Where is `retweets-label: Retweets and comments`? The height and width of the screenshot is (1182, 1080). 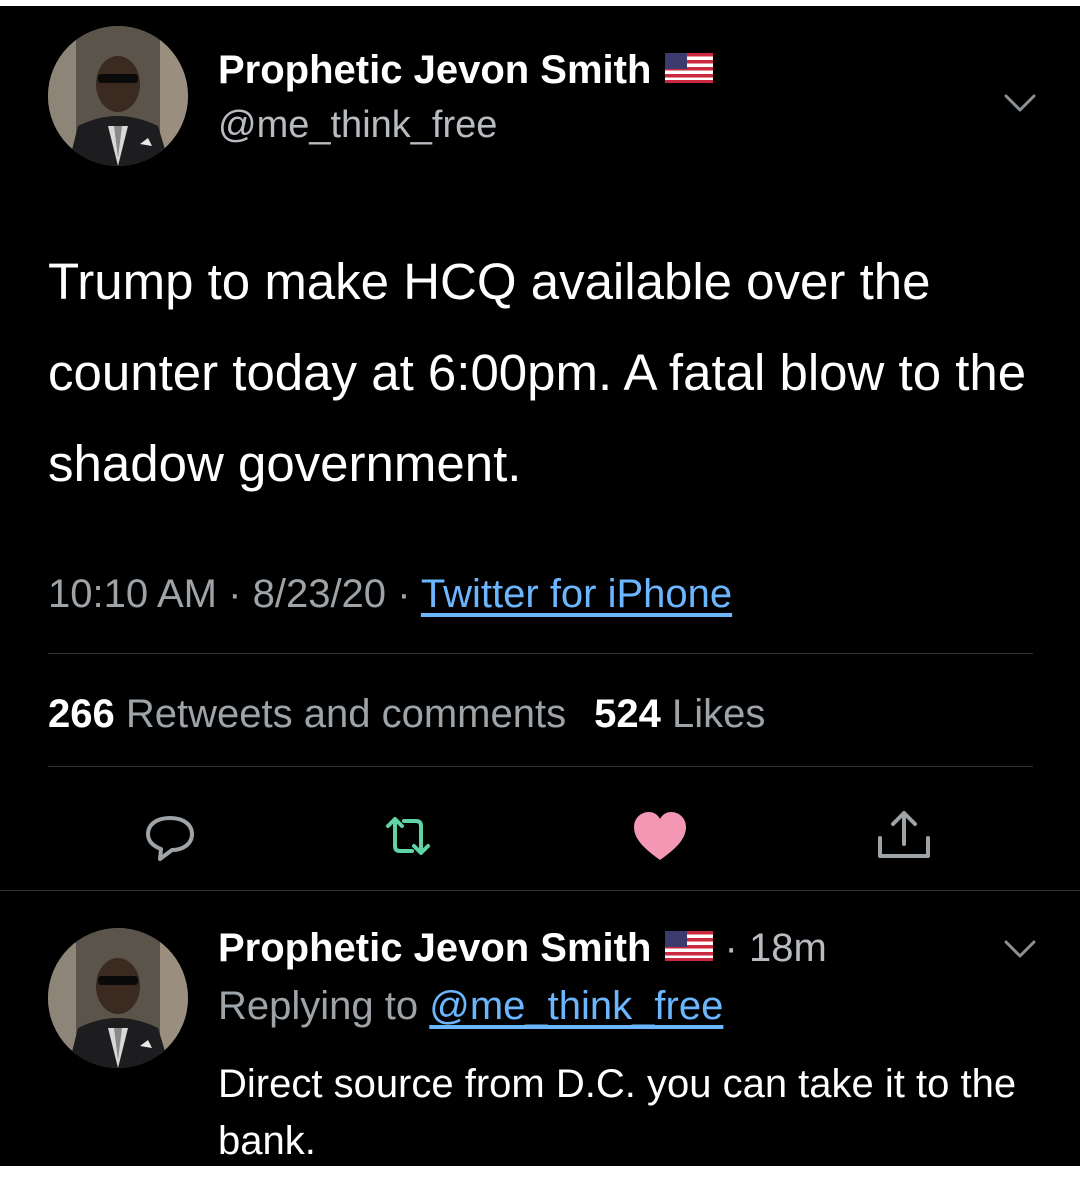 retweets-label: Retweets and comments is located at coordinates (346, 714).